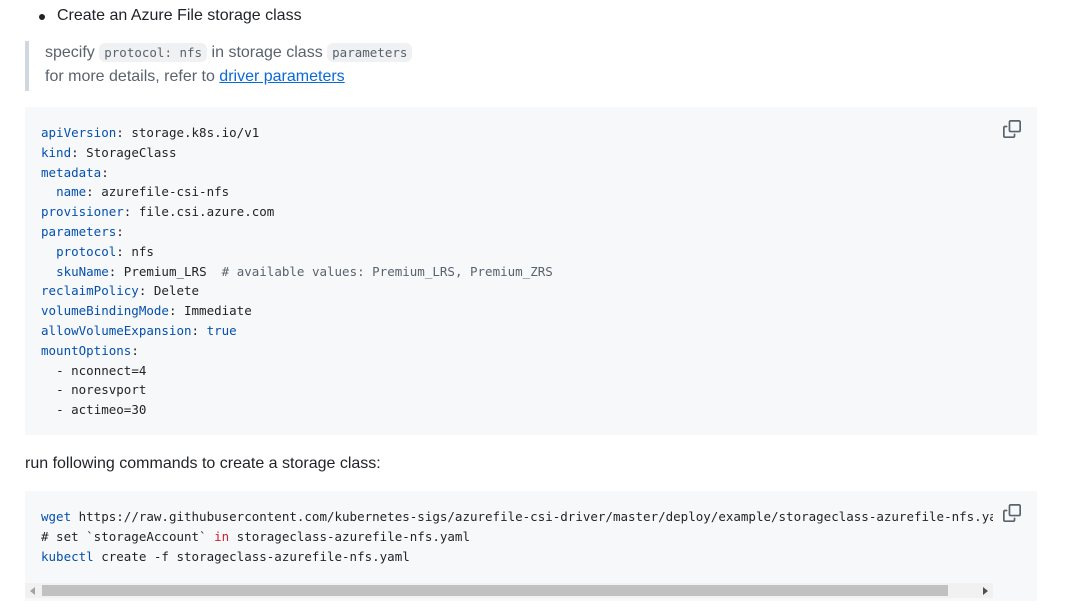  What do you see at coordinates (218, 330) in the screenshot?
I see `yaml-value: true` at bounding box center [218, 330].